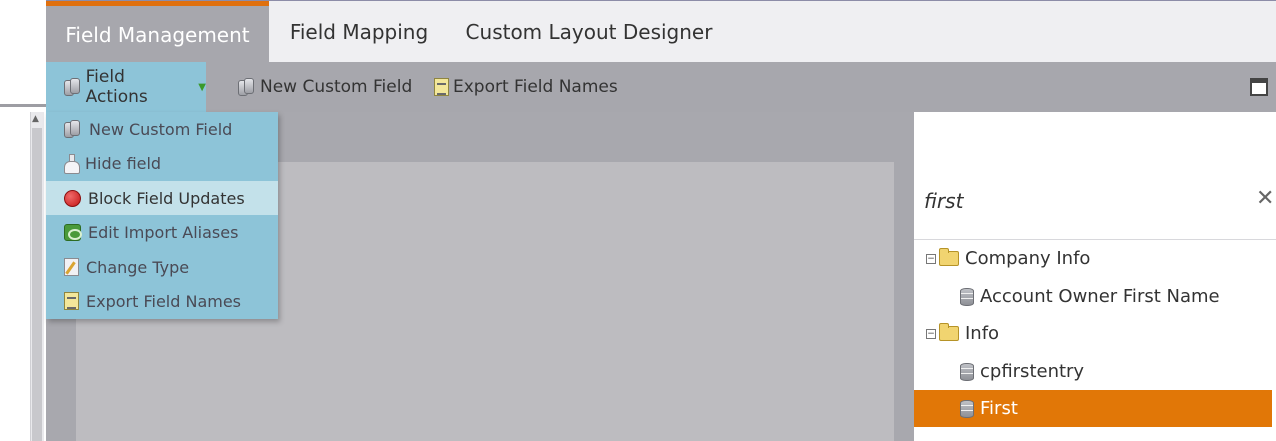  What do you see at coordinates (72, 164) in the screenshot?
I see `flask-icon` at bounding box center [72, 164].